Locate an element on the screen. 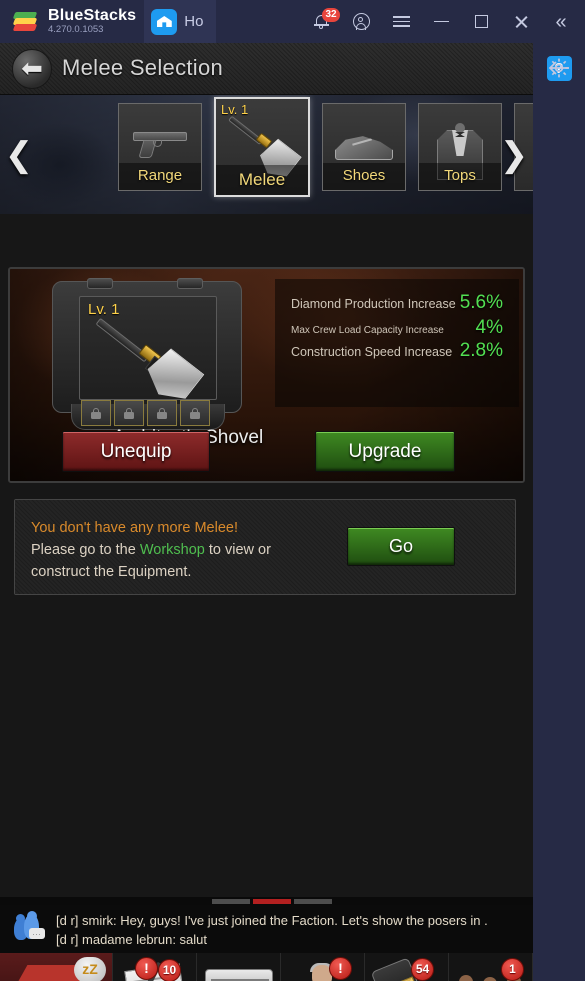 The width and height of the screenshot is (585, 981). prev-category-button: ❮ is located at coordinates (19, 155).